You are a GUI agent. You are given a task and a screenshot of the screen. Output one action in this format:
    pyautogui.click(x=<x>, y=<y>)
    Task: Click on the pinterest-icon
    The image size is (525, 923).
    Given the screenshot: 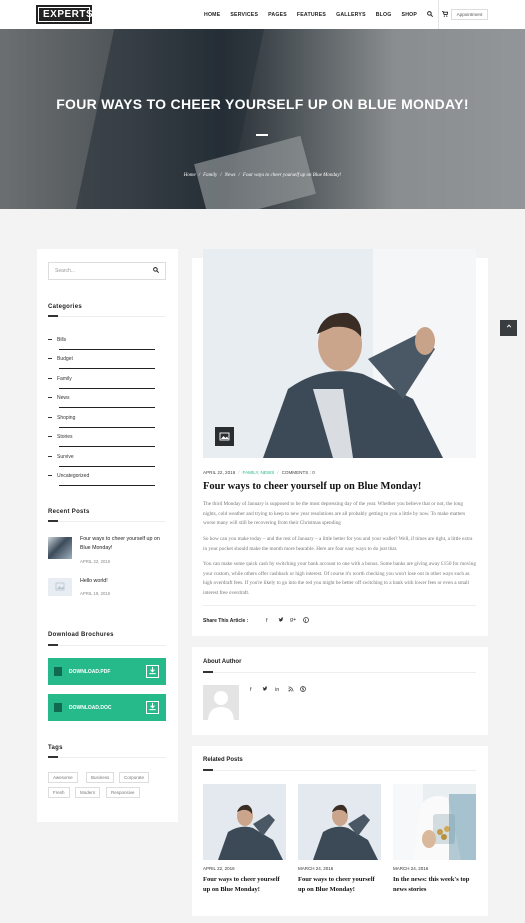 What is the action you would take?
    pyautogui.click(x=306, y=621)
    